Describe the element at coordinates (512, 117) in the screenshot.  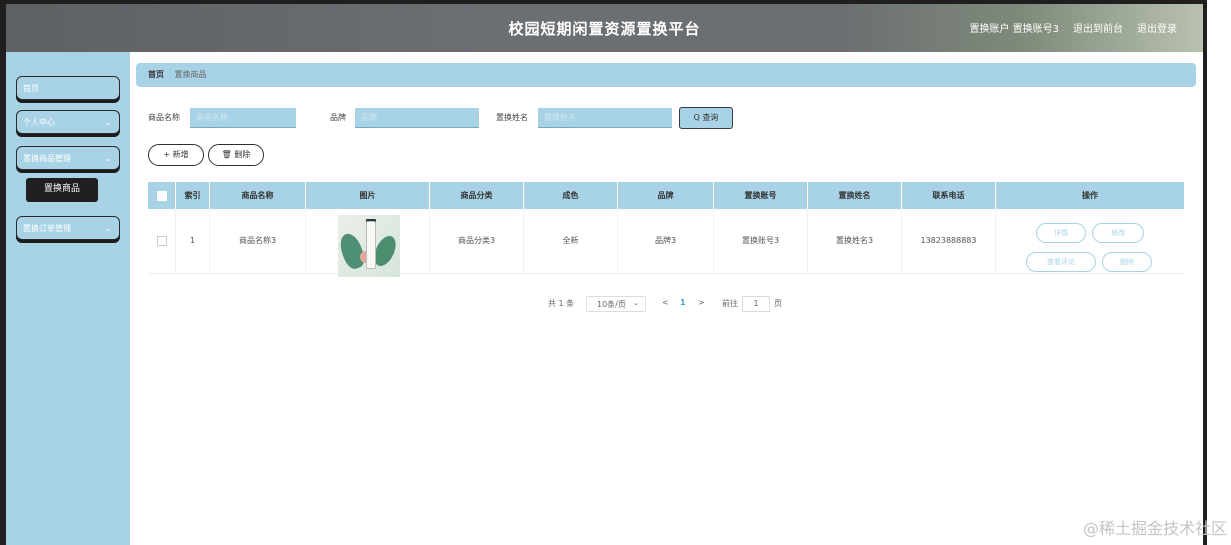
I see `search-label-person: 置换姓名` at that location.